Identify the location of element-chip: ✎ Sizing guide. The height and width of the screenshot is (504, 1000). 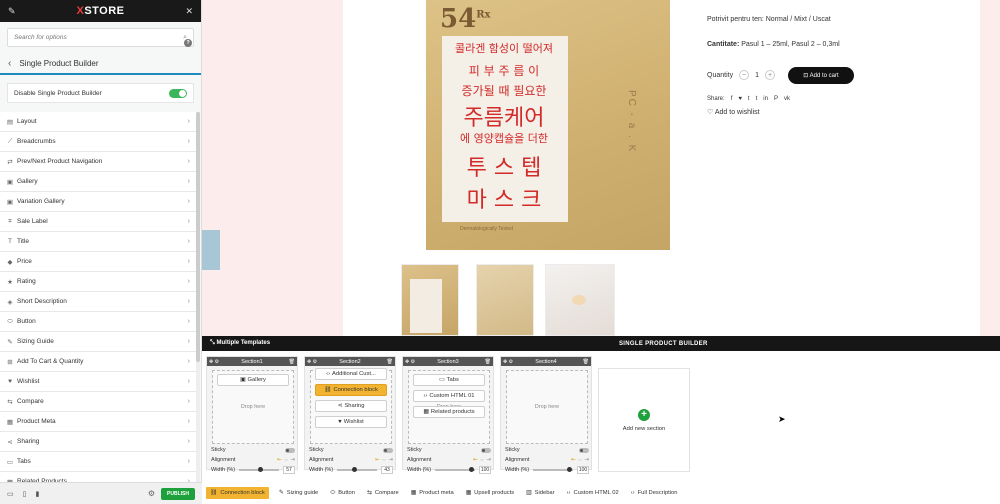
(298, 493).